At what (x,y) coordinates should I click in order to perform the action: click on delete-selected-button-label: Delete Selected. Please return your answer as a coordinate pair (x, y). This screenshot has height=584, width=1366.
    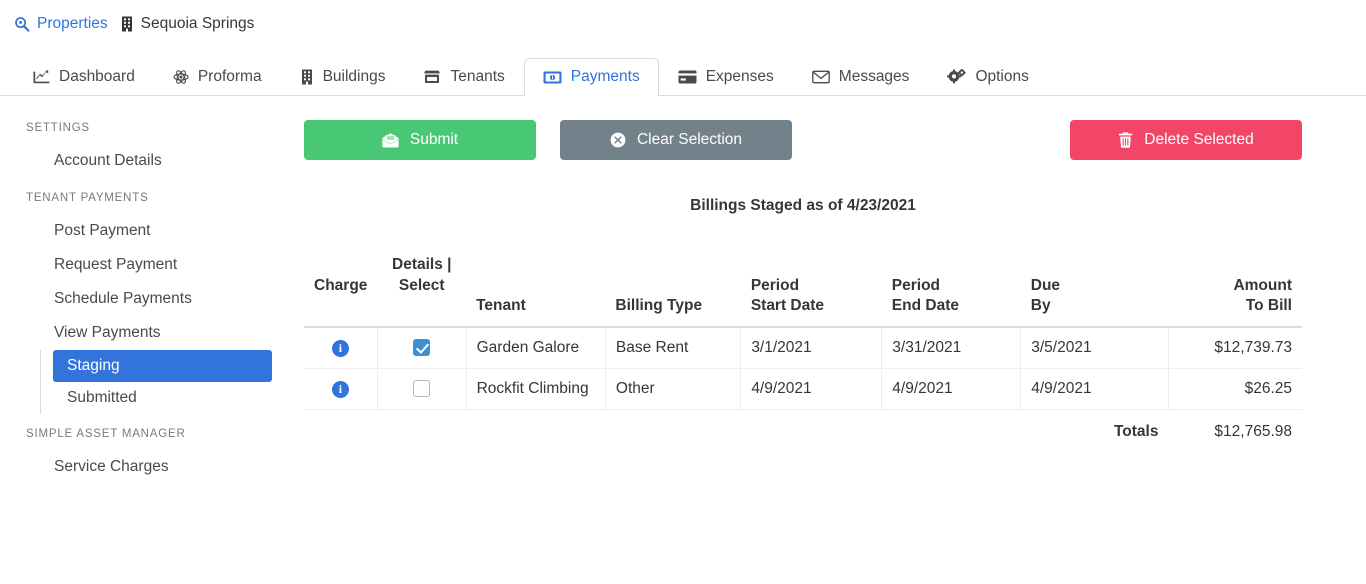
    Looking at the image, I should click on (1199, 139).